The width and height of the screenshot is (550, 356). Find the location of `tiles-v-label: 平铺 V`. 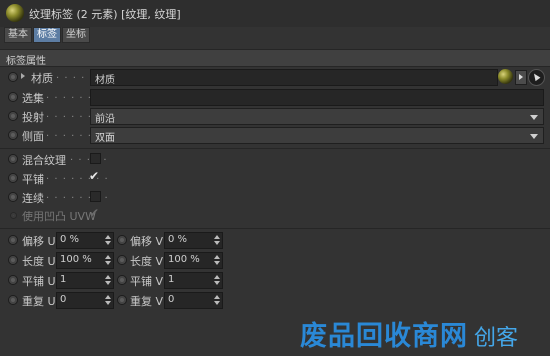

tiles-v-label: 平铺 V is located at coordinates (147, 281).